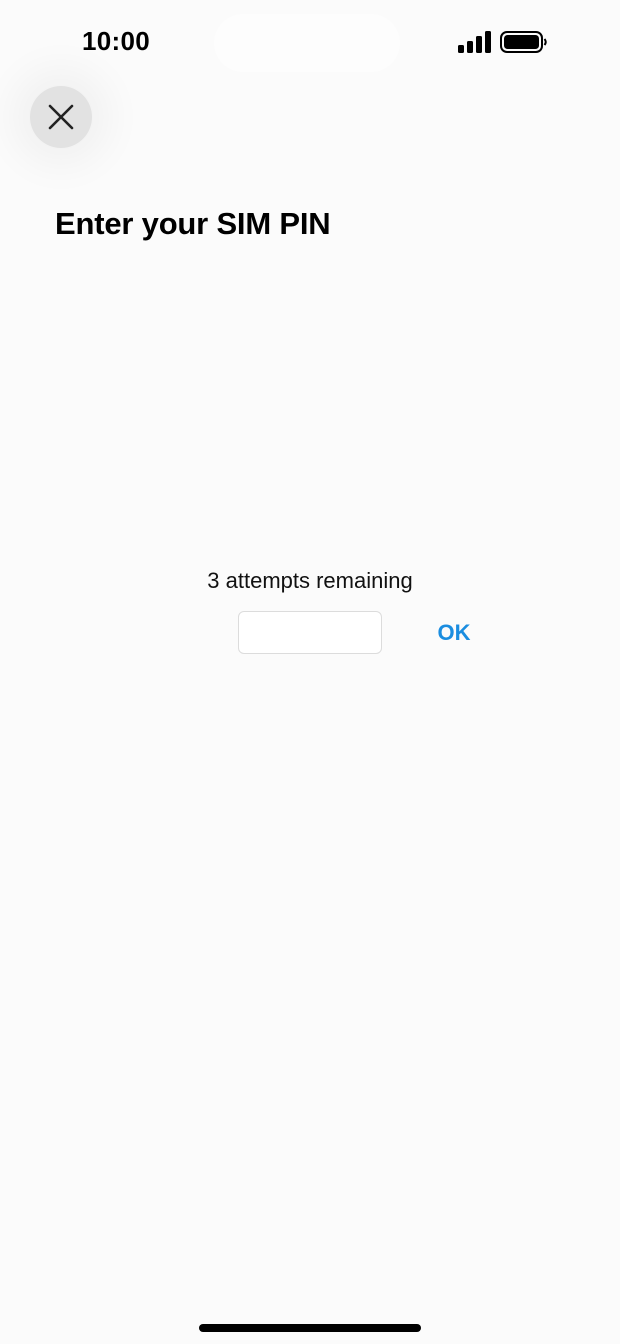 This screenshot has height=1344, width=620. I want to click on cellular-signal-icon, so click(474, 42).